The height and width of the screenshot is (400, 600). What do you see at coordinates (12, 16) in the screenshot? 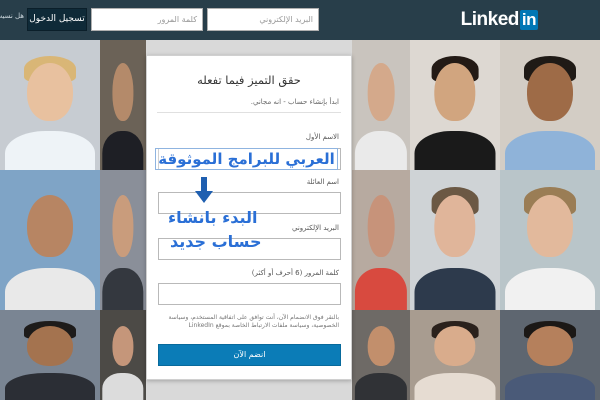
I see `forgot-password-link: هل نسيت` at bounding box center [12, 16].